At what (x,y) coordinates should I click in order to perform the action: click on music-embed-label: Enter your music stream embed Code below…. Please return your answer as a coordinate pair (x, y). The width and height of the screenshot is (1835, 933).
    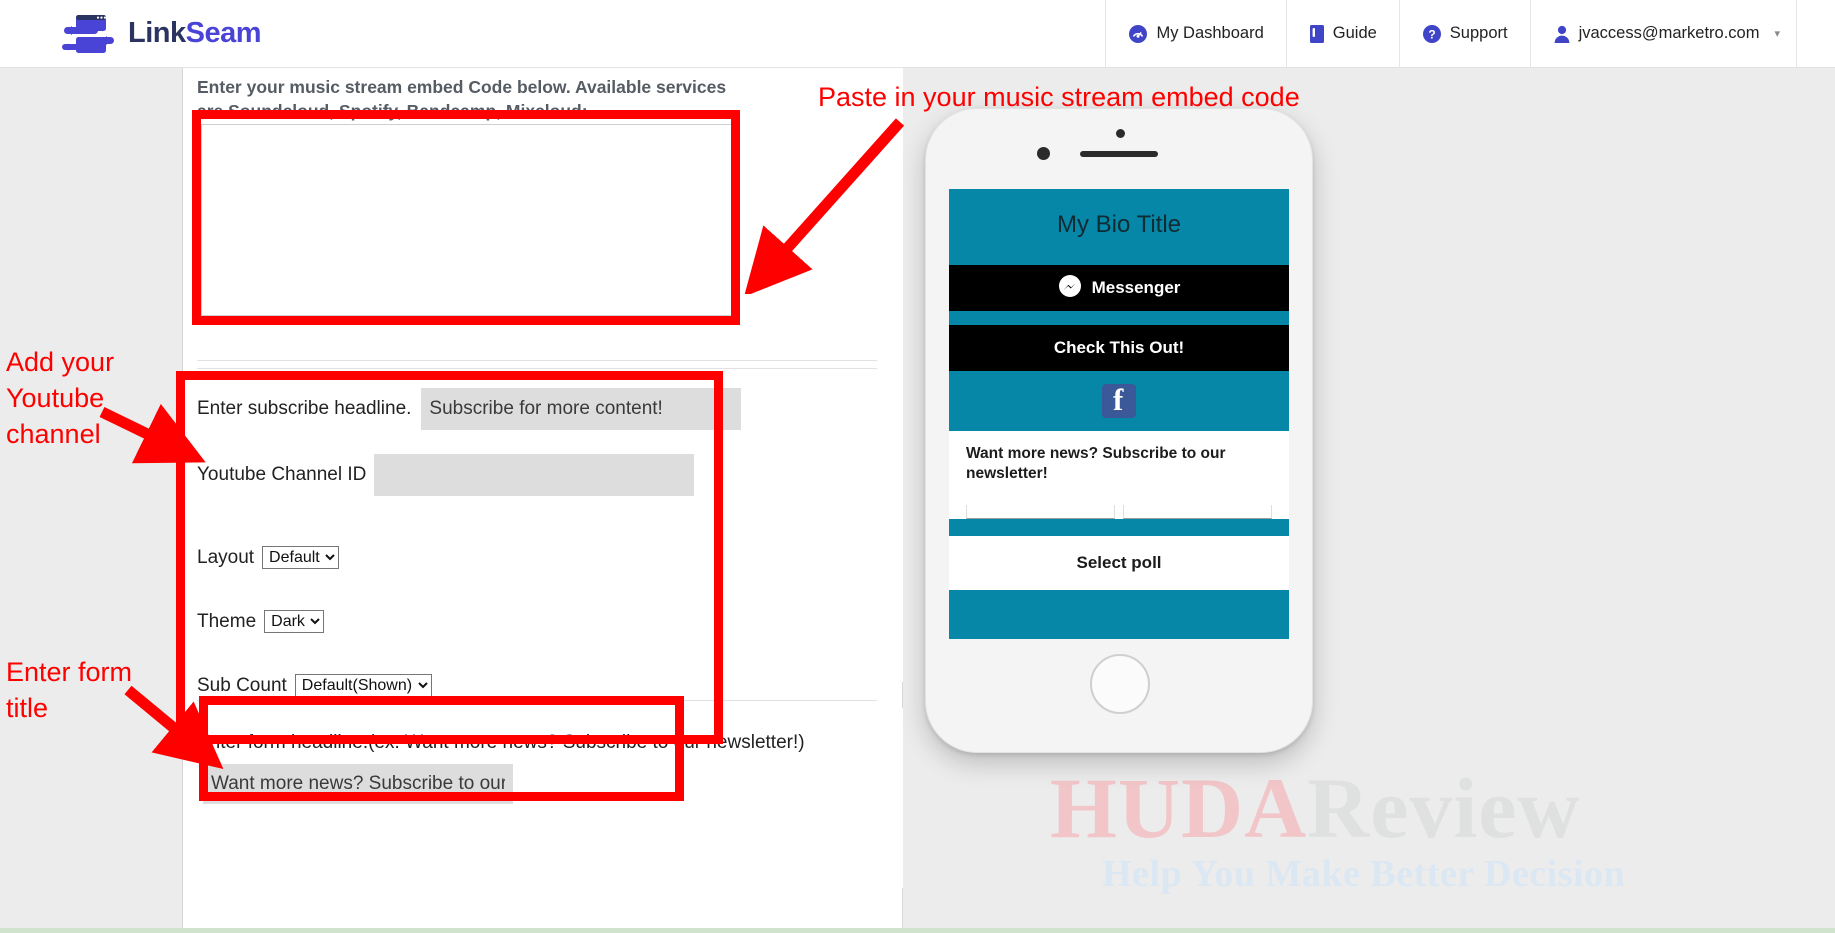
    Looking at the image, I should click on (462, 99).